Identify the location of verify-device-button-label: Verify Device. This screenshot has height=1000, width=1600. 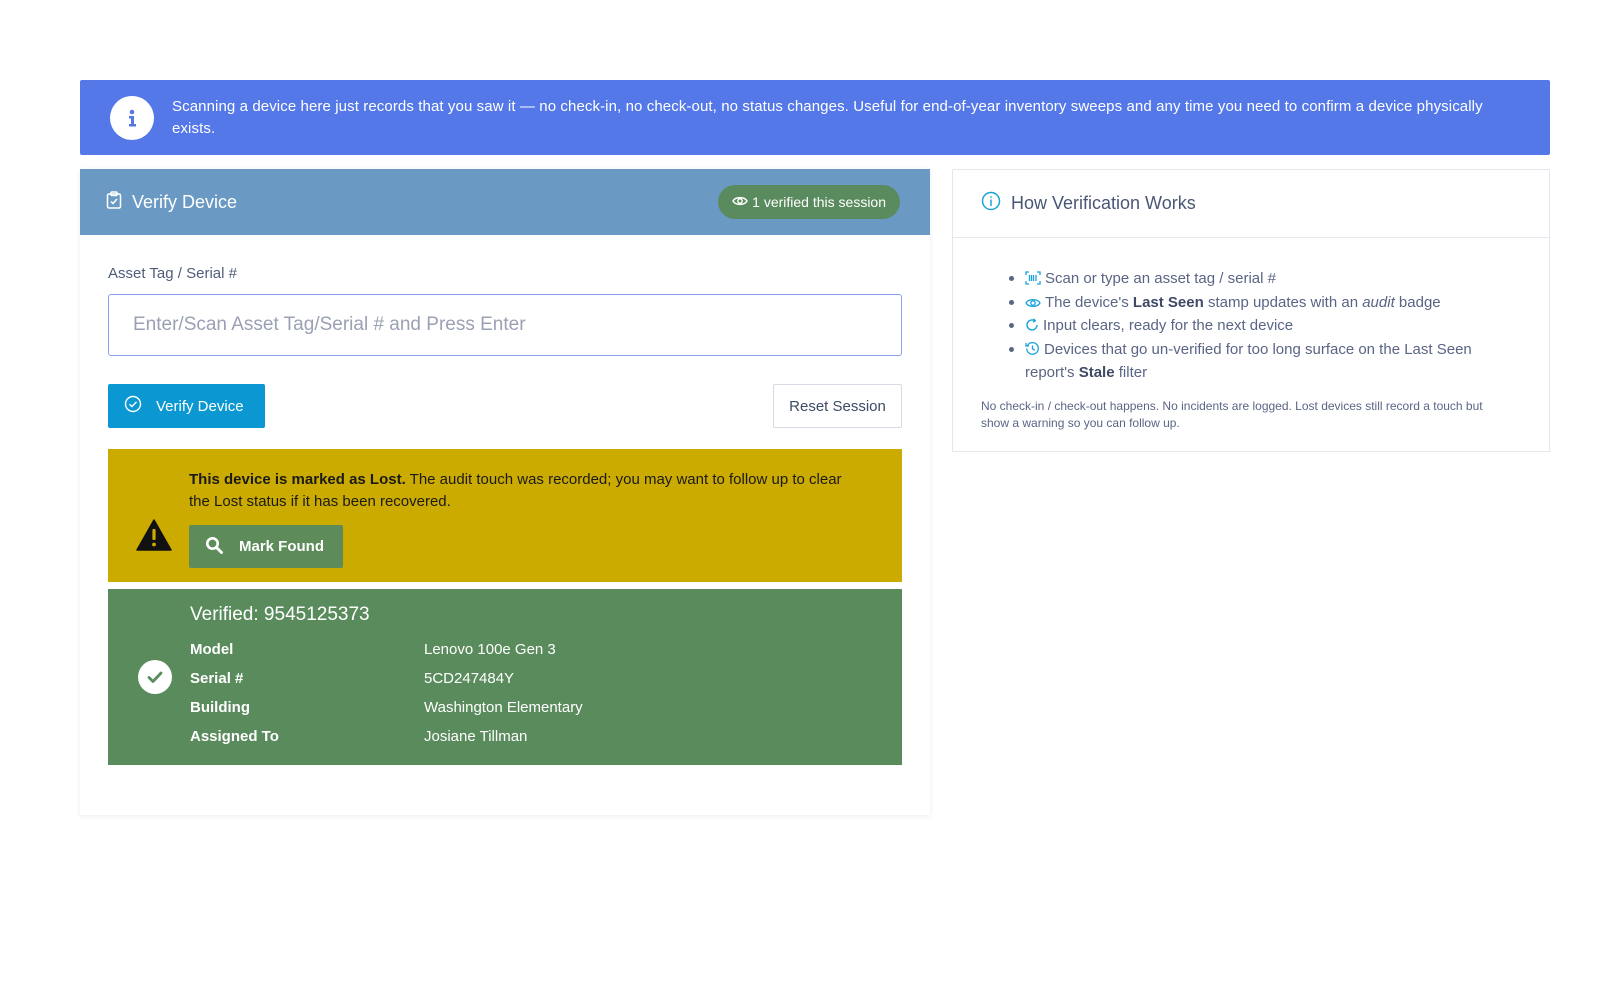
(200, 406).